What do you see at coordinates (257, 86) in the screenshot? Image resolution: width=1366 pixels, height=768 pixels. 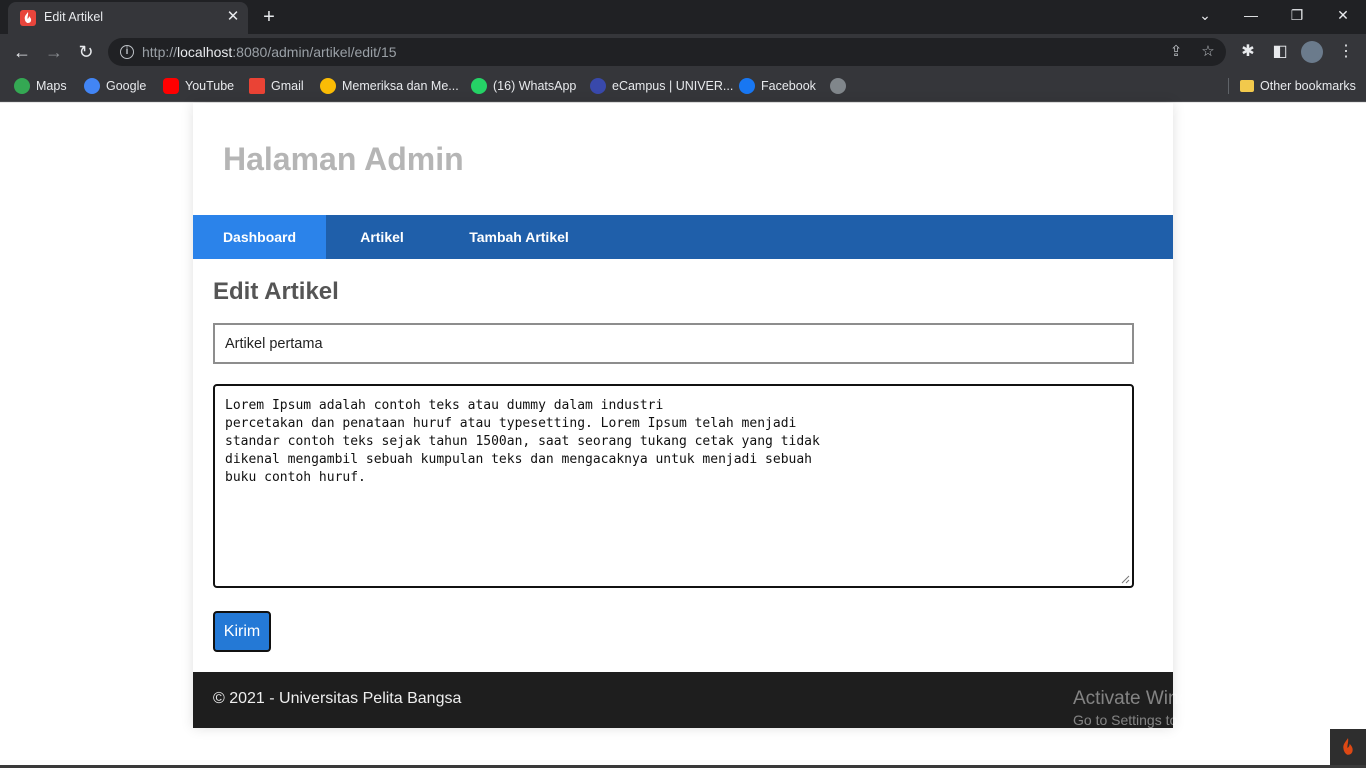 I see `gmail-icon` at bounding box center [257, 86].